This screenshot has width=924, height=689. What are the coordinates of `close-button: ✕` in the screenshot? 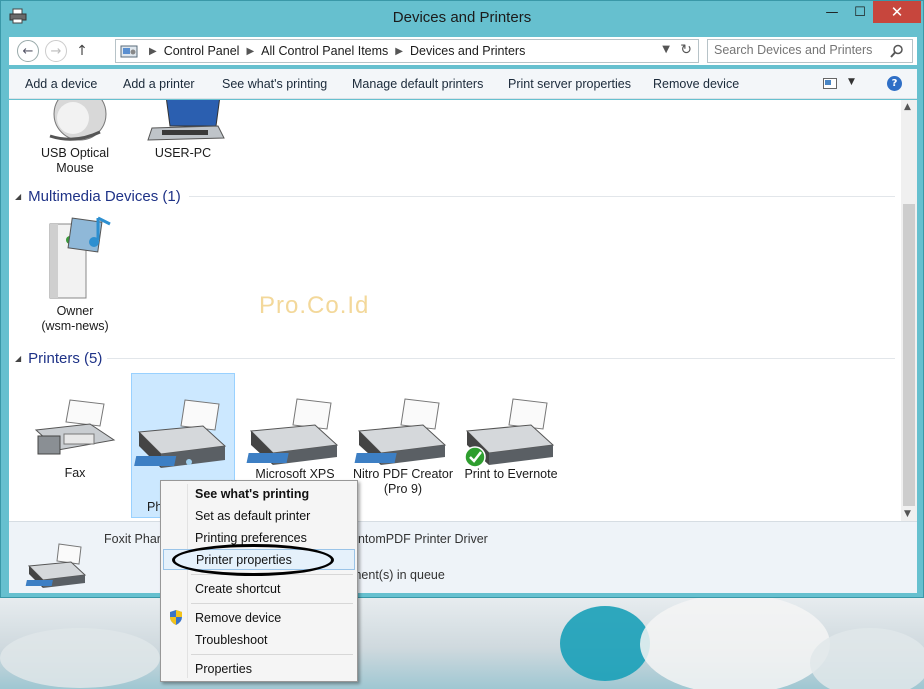 It's located at (897, 12).